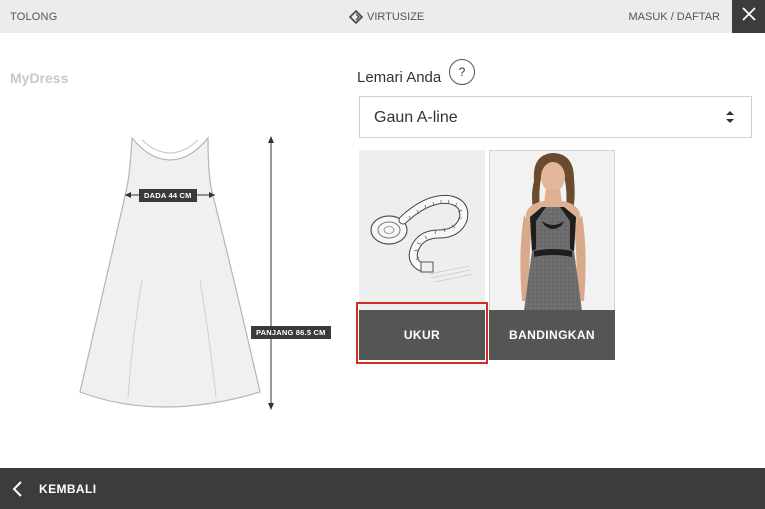 The image size is (765, 509). Describe the element at coordinates (416, 117) in the screenshot. I see `garment-type-value: Gaun A-line` at that location.